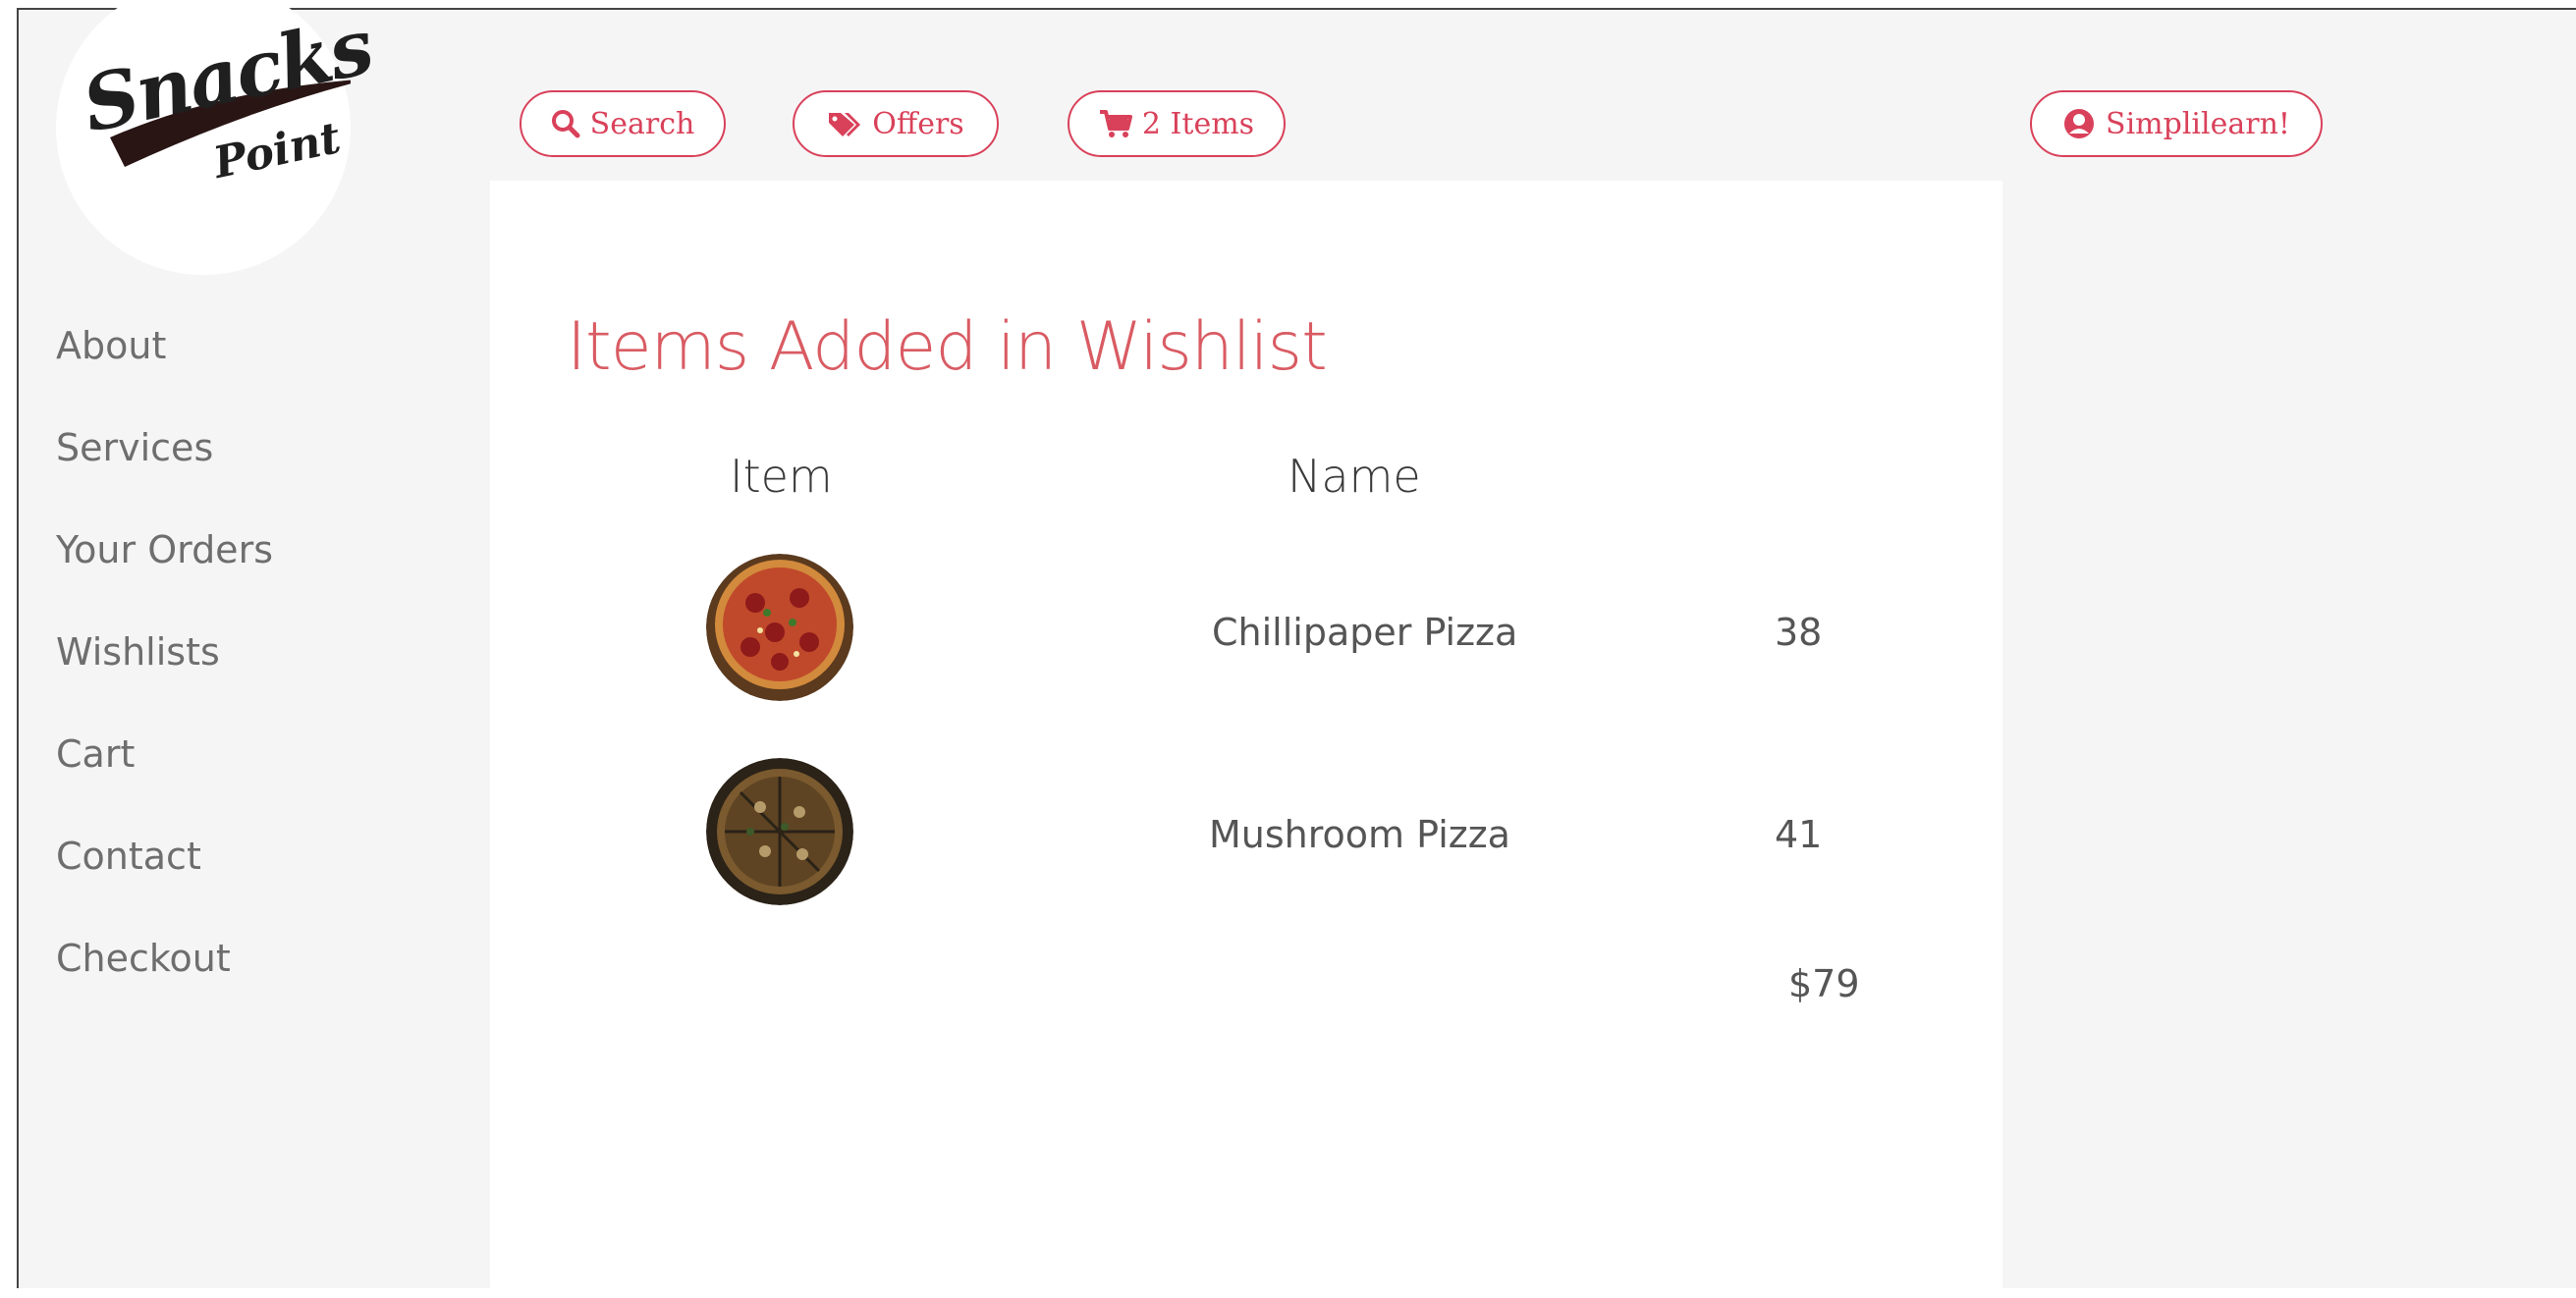  I want to click on cart-button: 2 Items, so click(1177, 123).